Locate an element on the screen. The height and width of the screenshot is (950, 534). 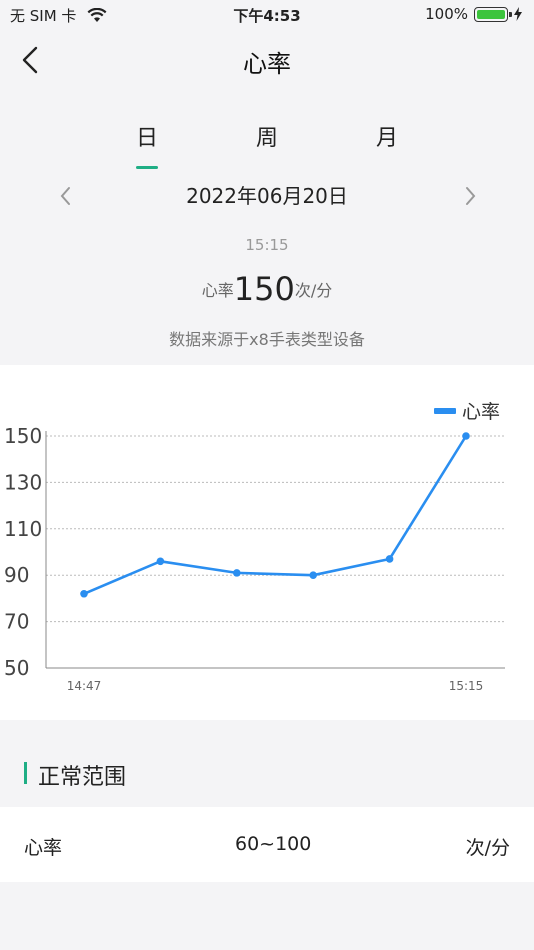
battery-percent: 100% is located at coordinates (446, 14).